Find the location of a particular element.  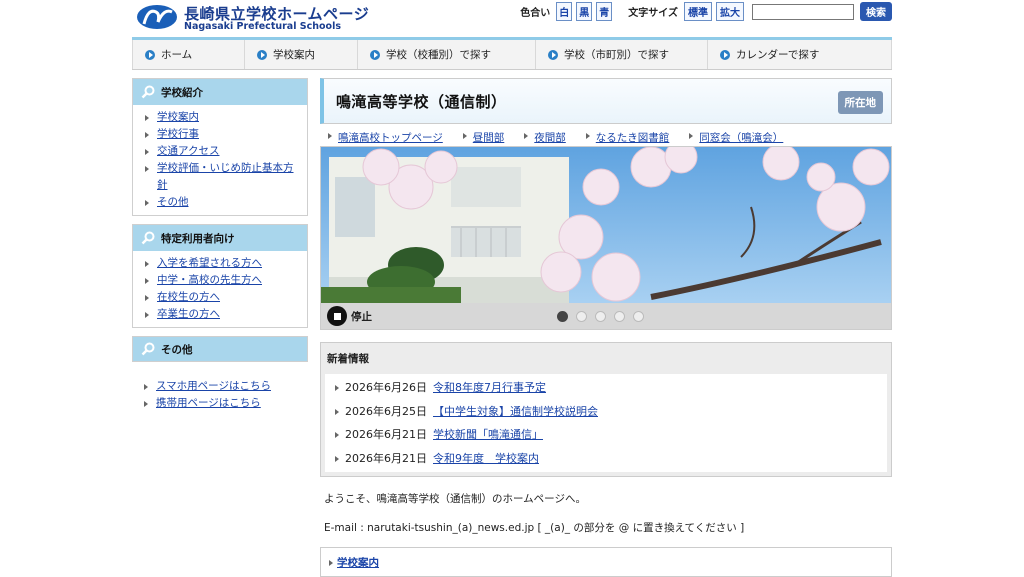

sidebar-link-applicants: 入学を希望される方へ is located at coordinates (209, 263).